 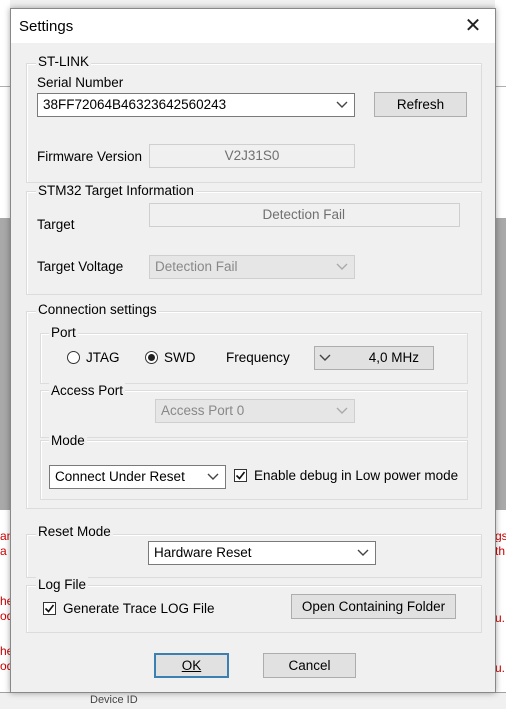 What do you see at coordinates (258, 357) in the screenshot?
I see `frequency-label: Frequency` at bounding box center [258, 357].